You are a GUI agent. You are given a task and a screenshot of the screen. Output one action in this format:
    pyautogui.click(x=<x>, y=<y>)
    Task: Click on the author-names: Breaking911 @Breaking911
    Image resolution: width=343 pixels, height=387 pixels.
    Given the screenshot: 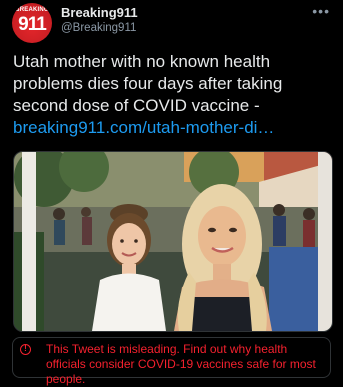 What is the action you would take?
    pyautogui.click(x=99, y=20)
    